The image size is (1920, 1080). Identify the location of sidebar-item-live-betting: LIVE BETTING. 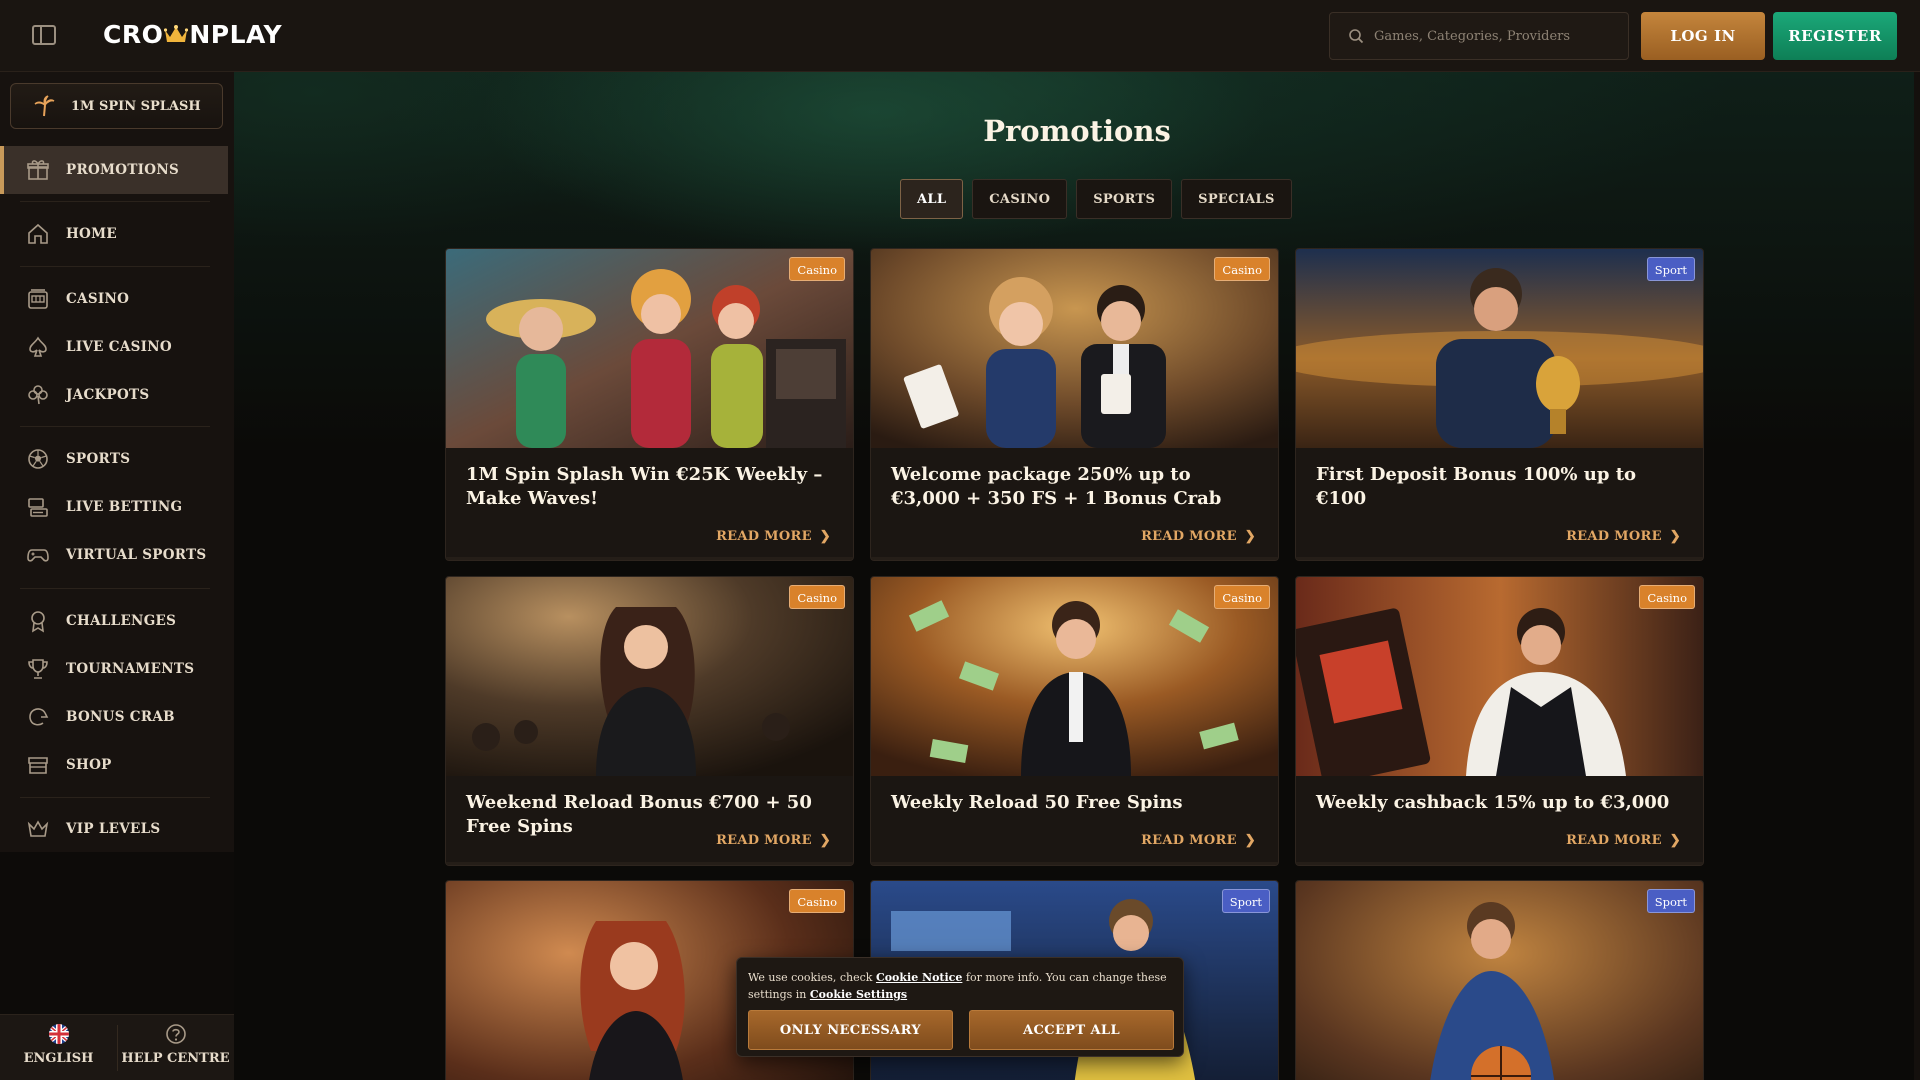
(114, 507).